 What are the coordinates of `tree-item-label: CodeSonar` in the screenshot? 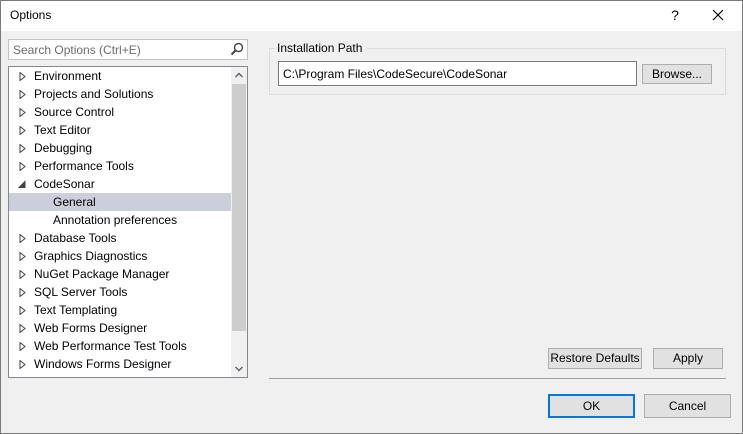 It's located at (64, 184).